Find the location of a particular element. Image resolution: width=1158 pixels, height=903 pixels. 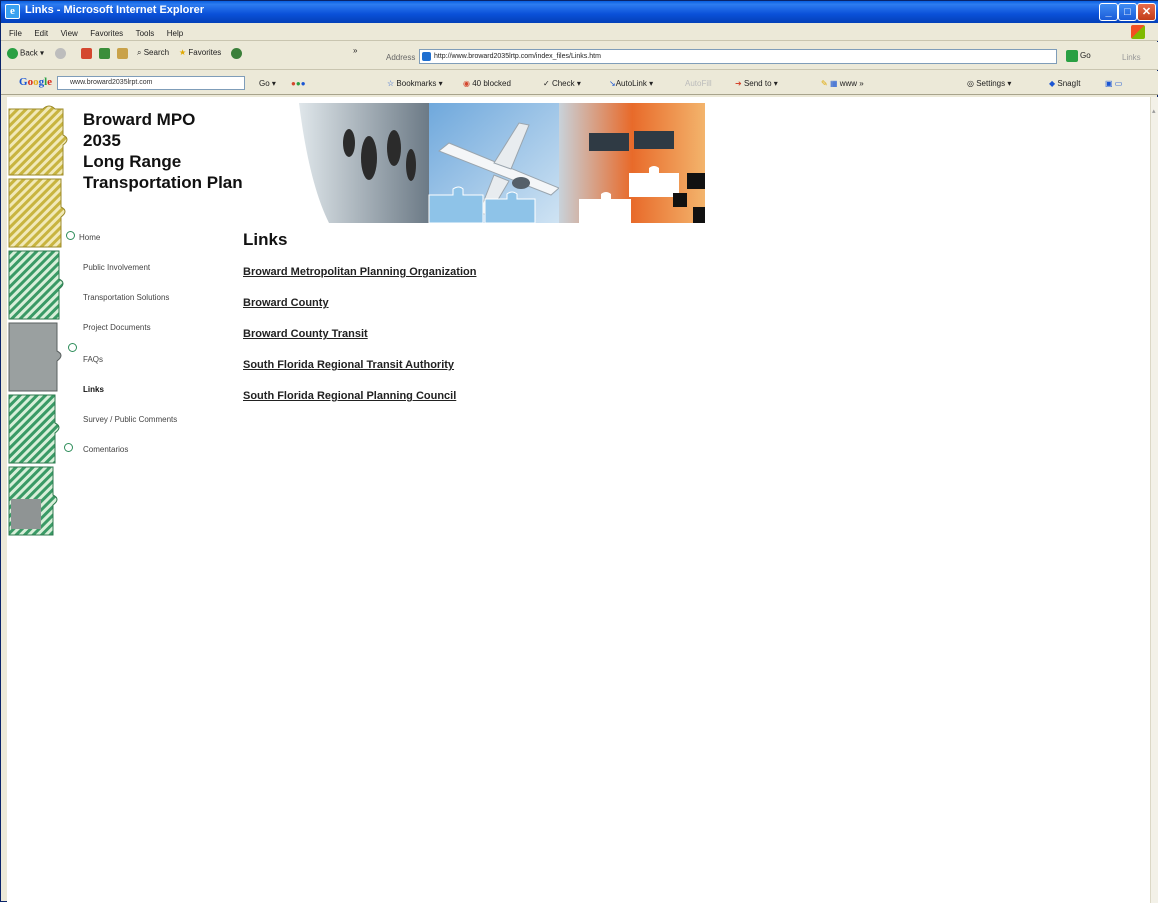

media-button is located at coordinates (237, 53).